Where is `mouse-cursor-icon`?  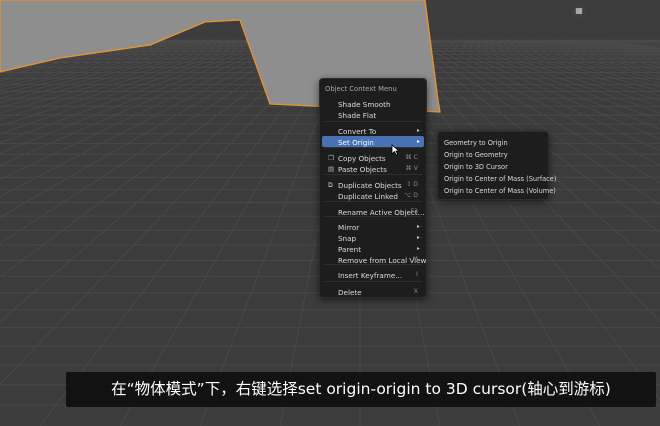 mouse-cursor-icon is located at coordinates (396, 150).